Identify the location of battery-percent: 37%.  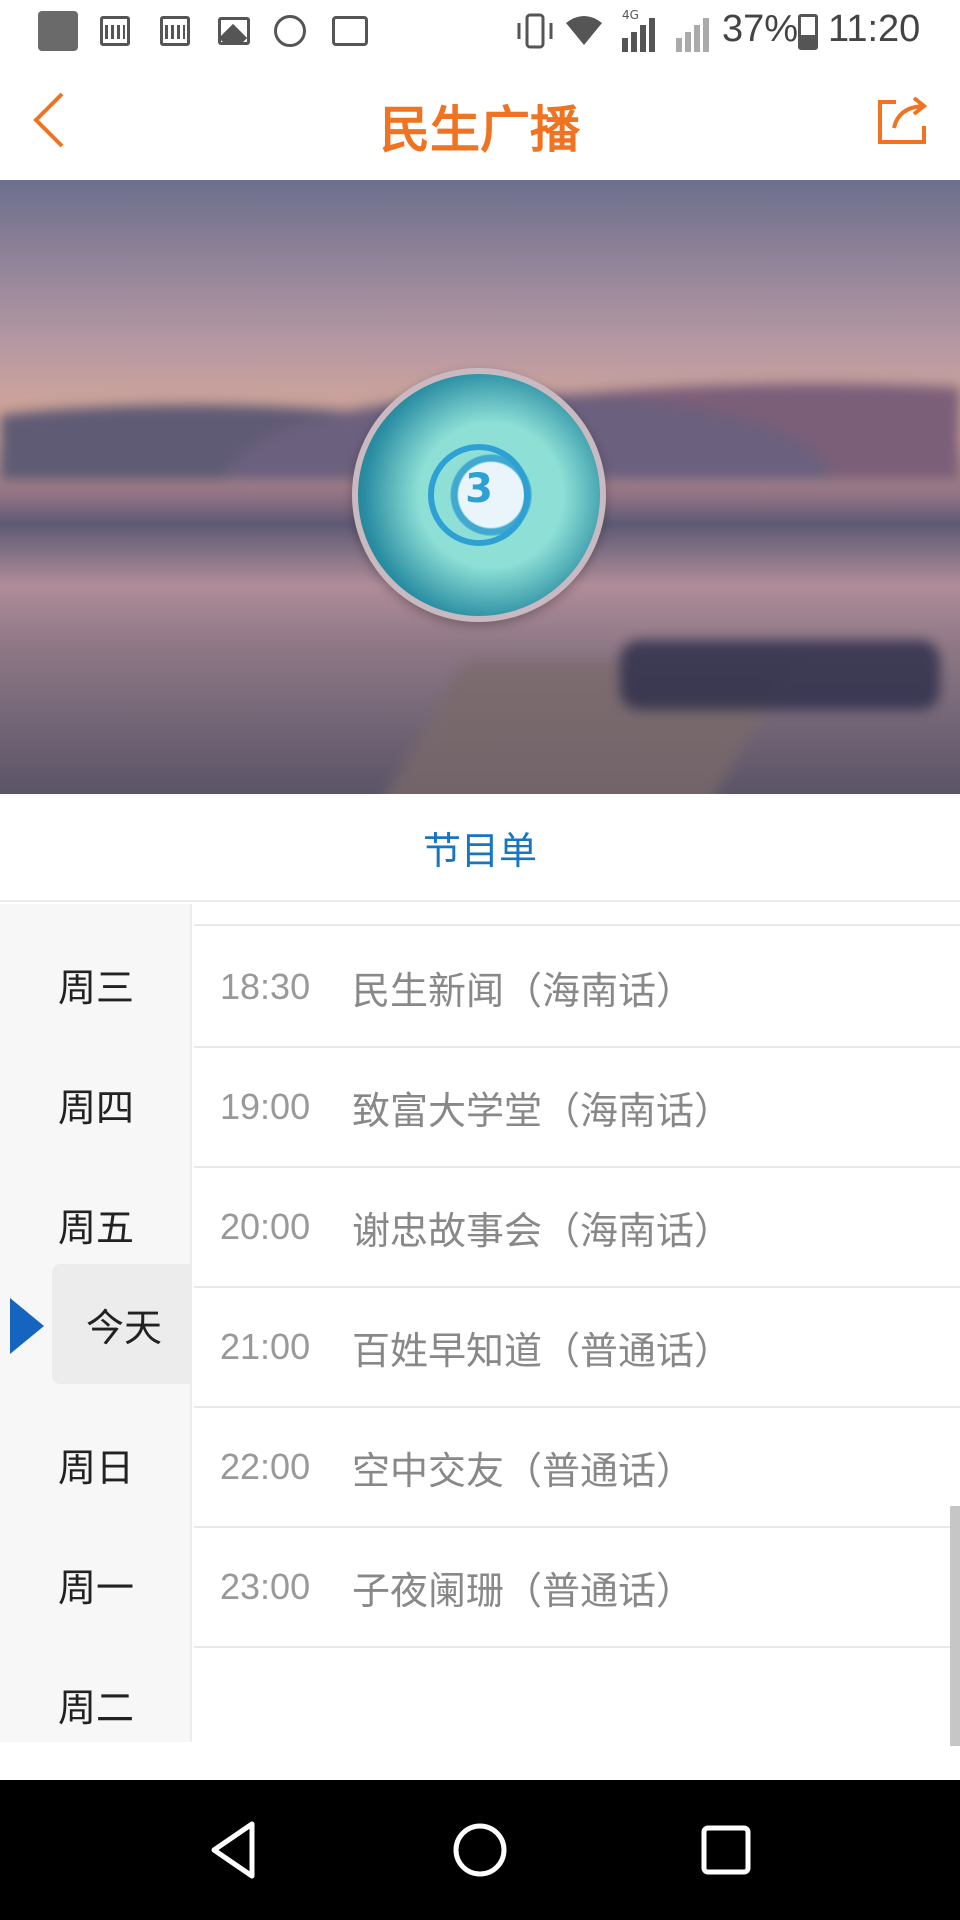
(760, 29).